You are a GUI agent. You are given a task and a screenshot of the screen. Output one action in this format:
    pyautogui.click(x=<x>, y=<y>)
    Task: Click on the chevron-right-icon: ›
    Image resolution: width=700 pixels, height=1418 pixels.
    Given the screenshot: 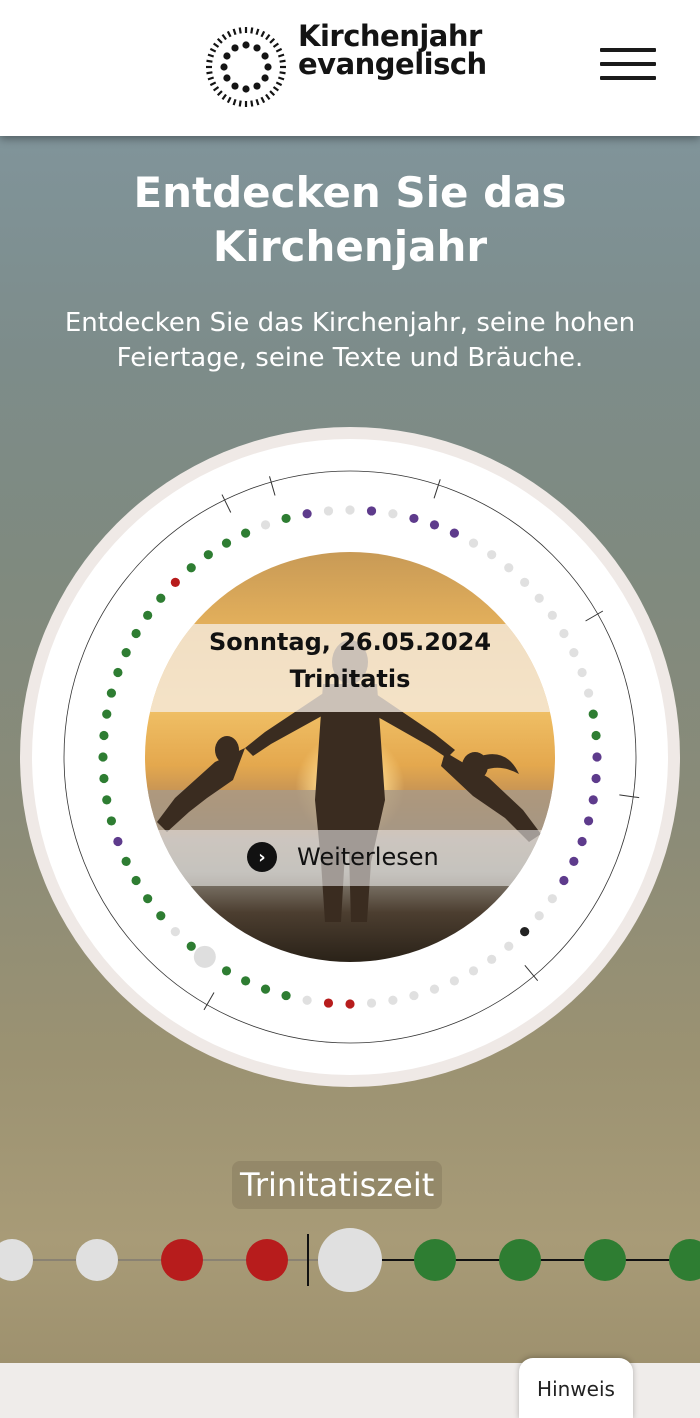 What is the action you would take?
    pyautogui.click(x=262, y=857)
    